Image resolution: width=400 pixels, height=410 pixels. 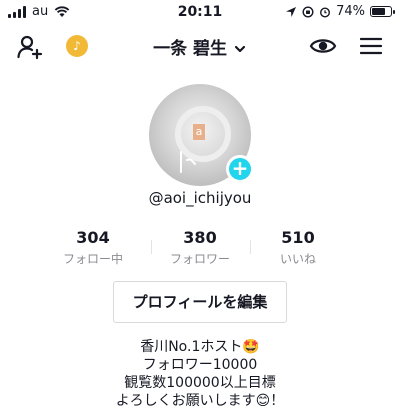 I want to click on add-avatar-button: +, so click(x=240, y=169).